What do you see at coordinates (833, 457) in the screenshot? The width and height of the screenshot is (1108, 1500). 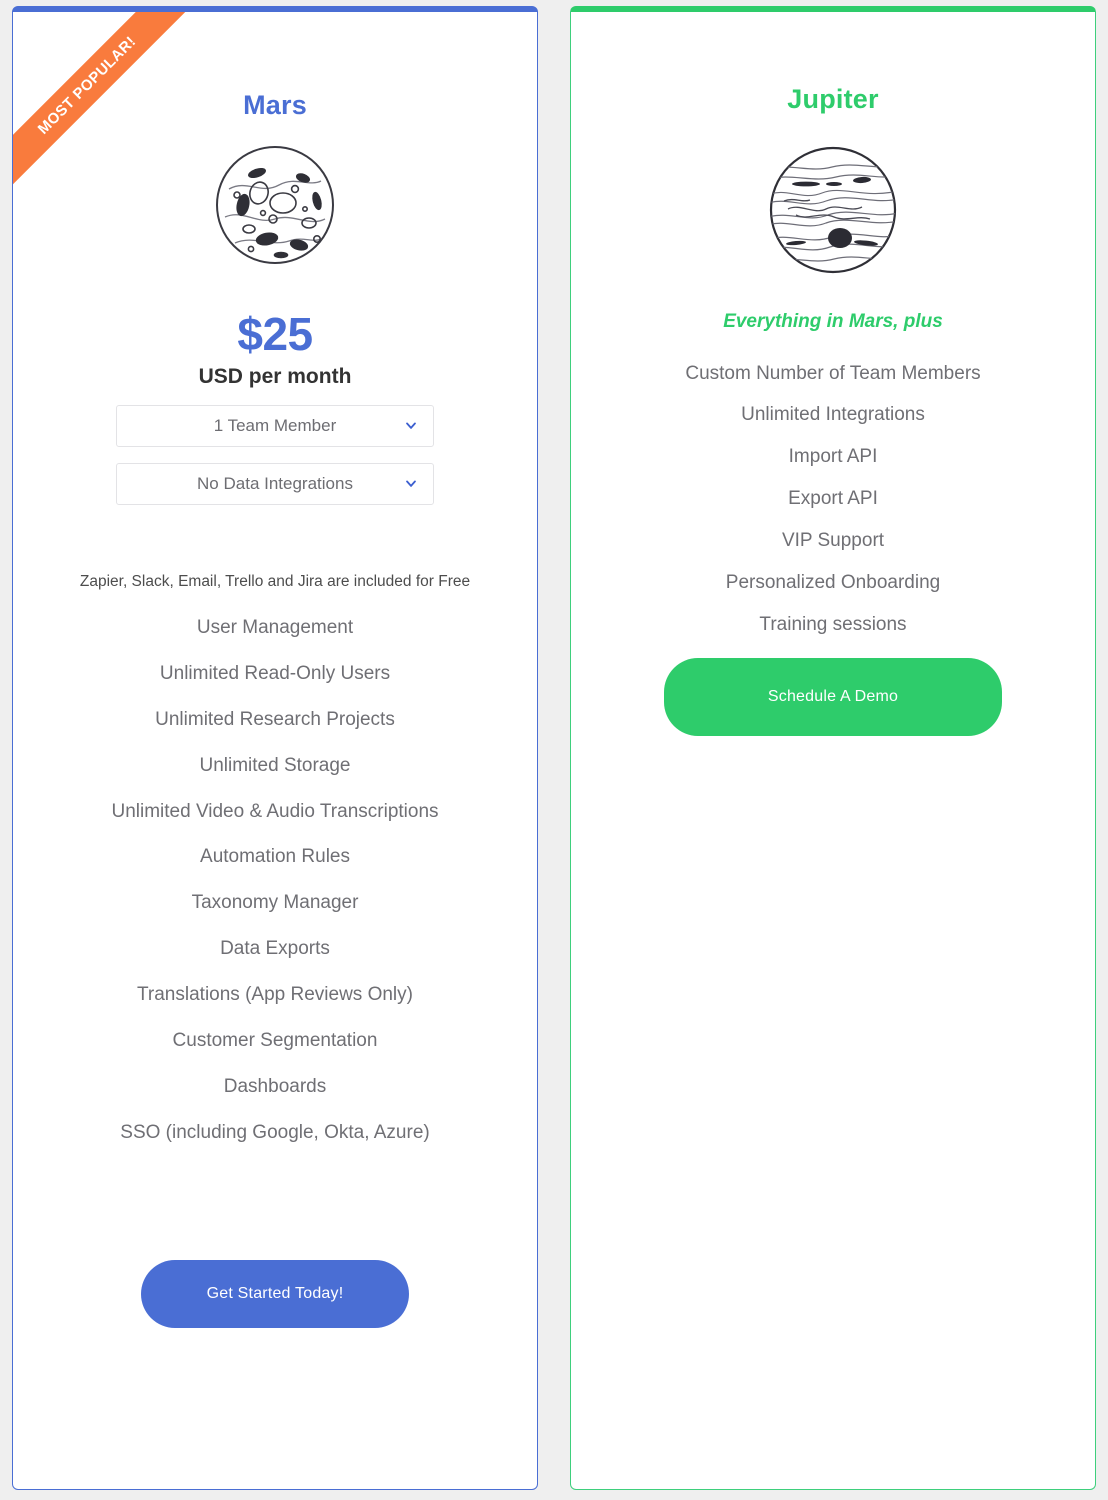 I see `feature-item: Import API` at bounding box center [833, 457].